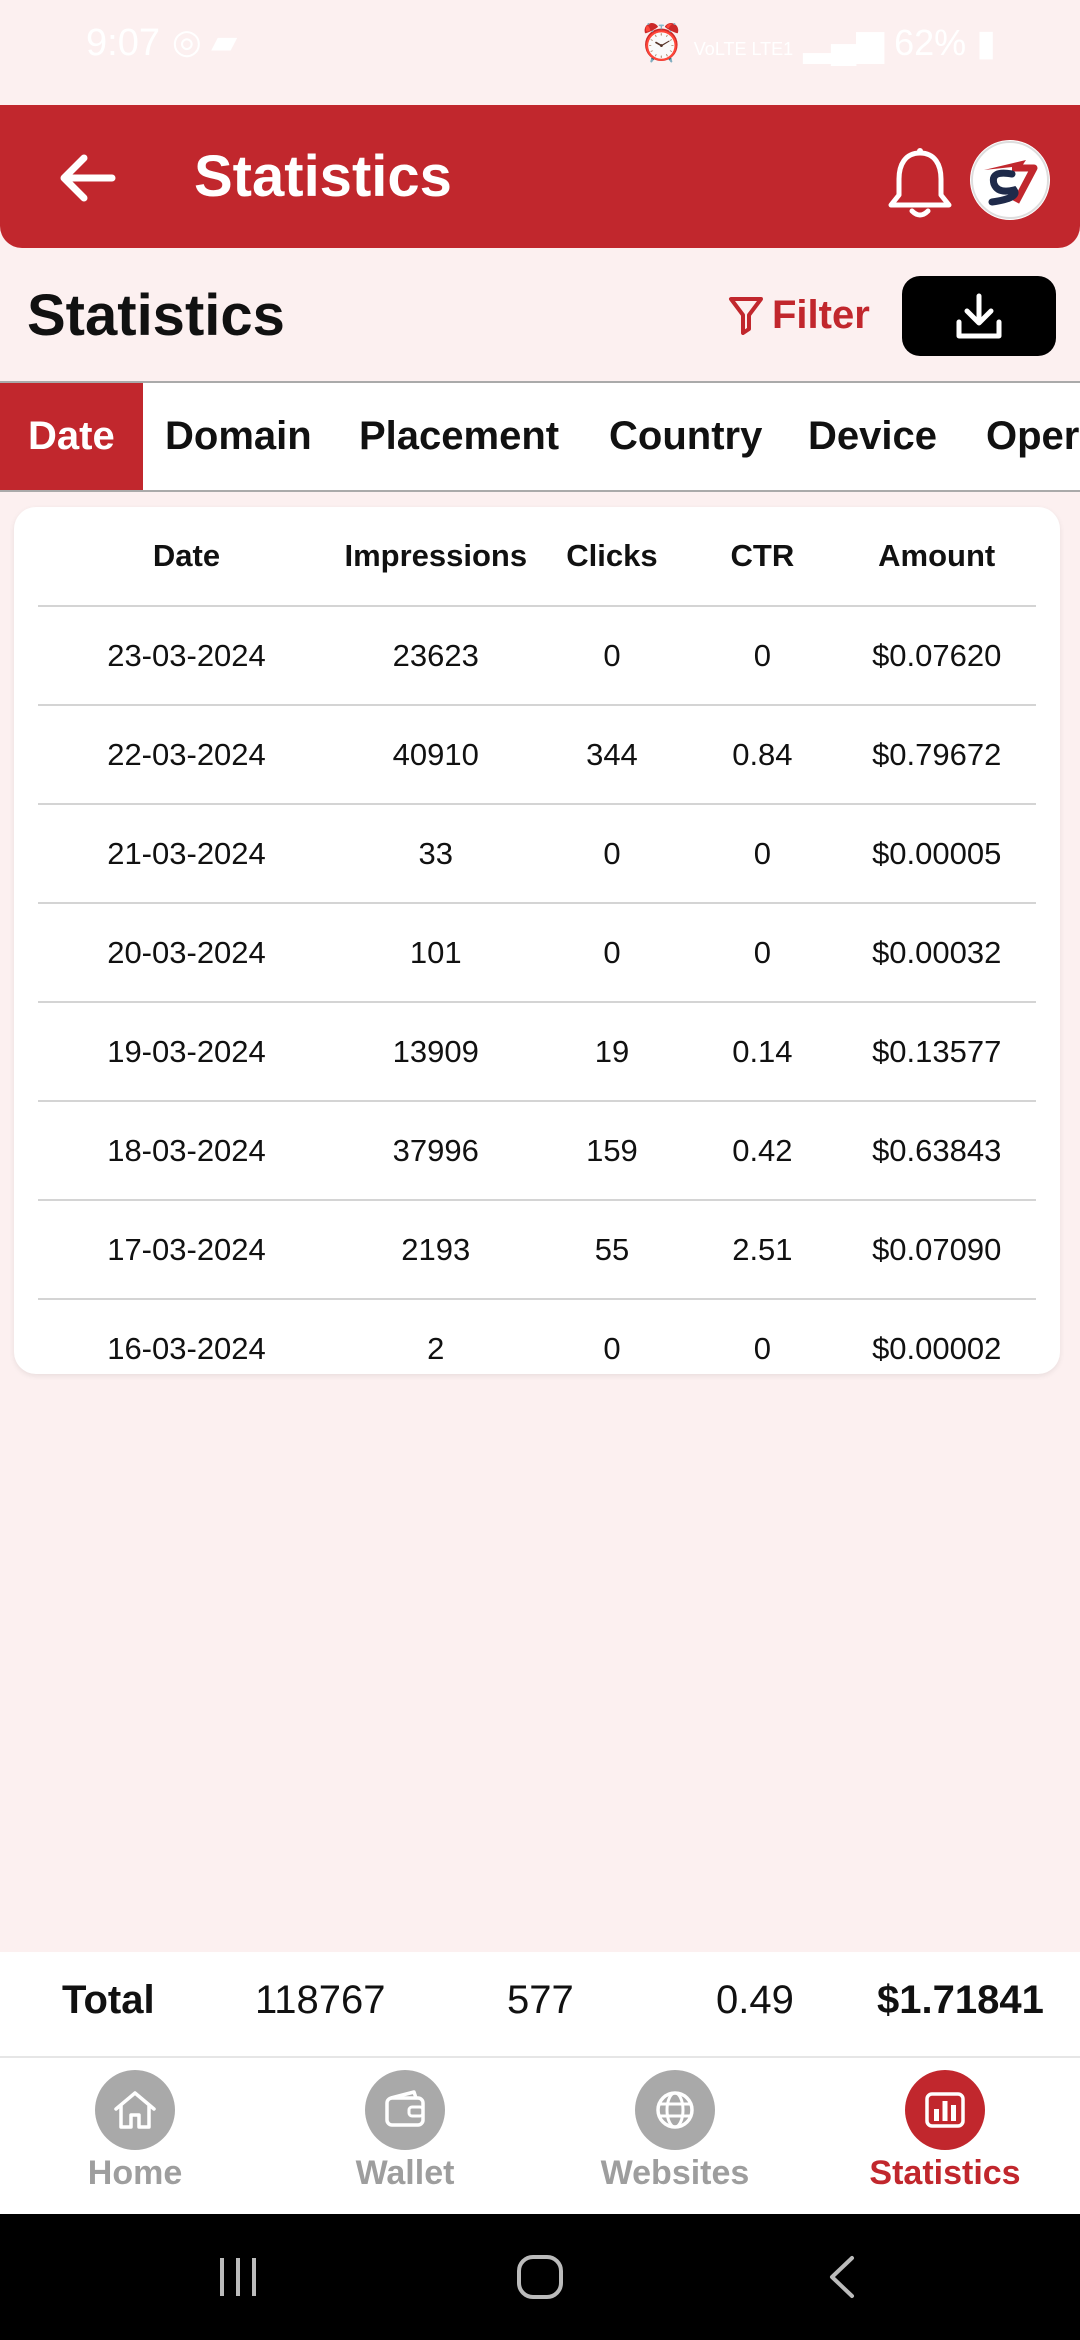  Describe the element at coordinates (435, 656) in the screenshot. I see `cell-impressions: 23623` at that location.